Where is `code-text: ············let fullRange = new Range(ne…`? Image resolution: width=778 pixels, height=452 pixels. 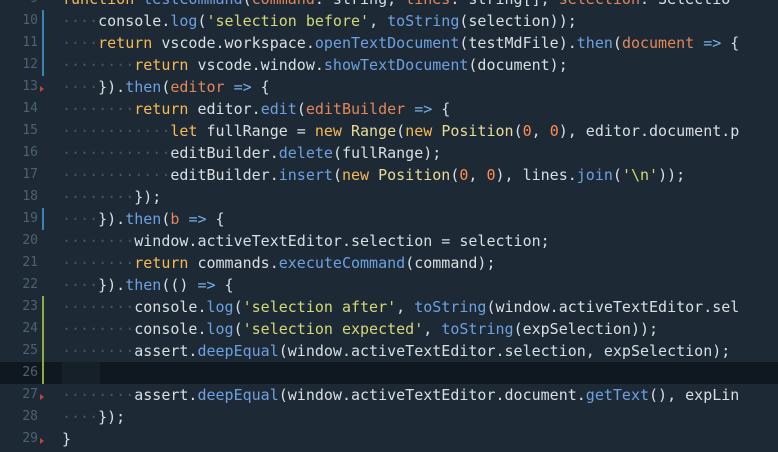
code-text: ············let fullRange = new Range(ne… is located at coordinates (401, 131).